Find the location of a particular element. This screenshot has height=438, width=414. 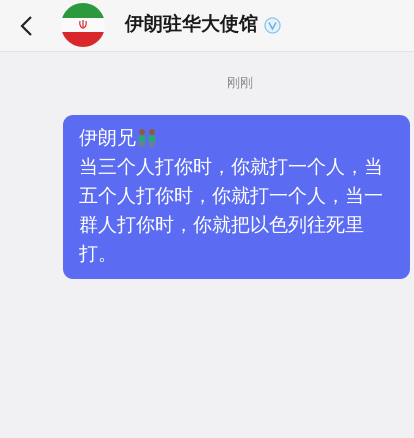

flag-avatar is located at coordinates (83, 24).